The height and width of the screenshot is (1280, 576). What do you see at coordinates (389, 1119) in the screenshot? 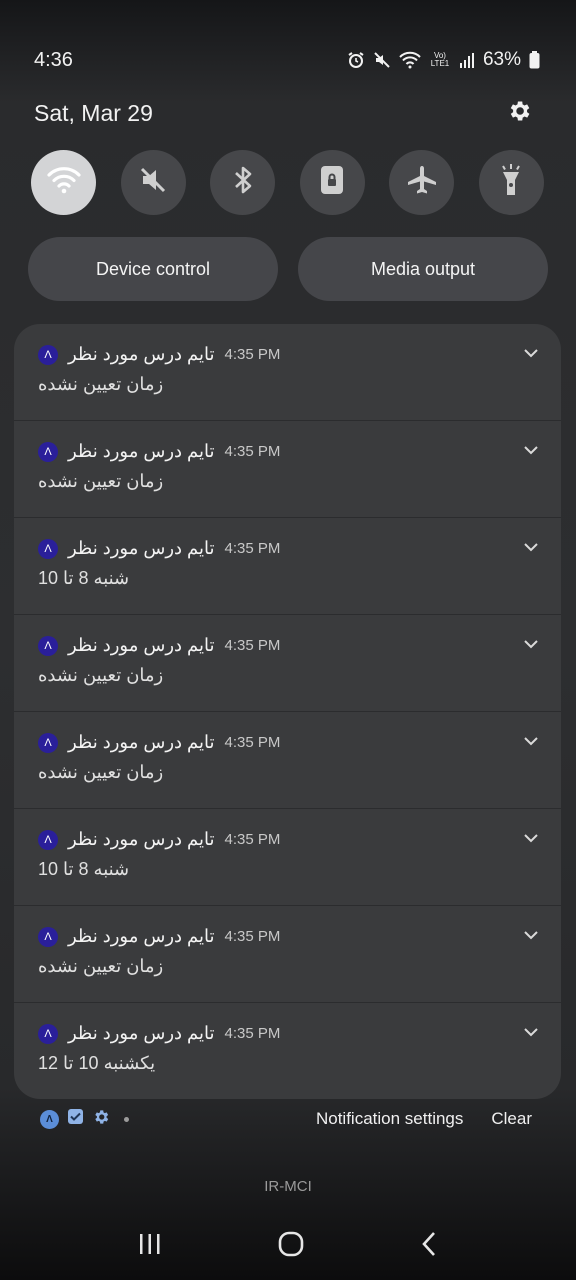
I see `notification-settings-button: Notification settings` at bounding box center [389, 1119].